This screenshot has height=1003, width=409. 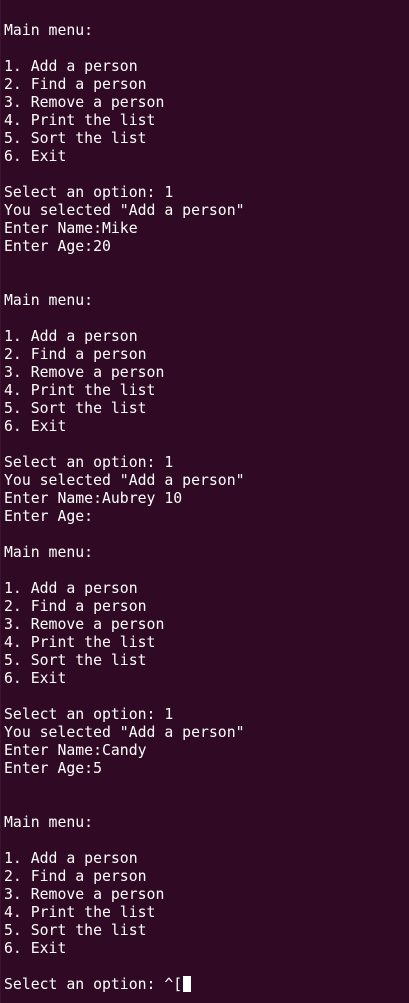 I want to click on terminal-prompt-text: Select an option: ^[, so click(x=93, y=984).